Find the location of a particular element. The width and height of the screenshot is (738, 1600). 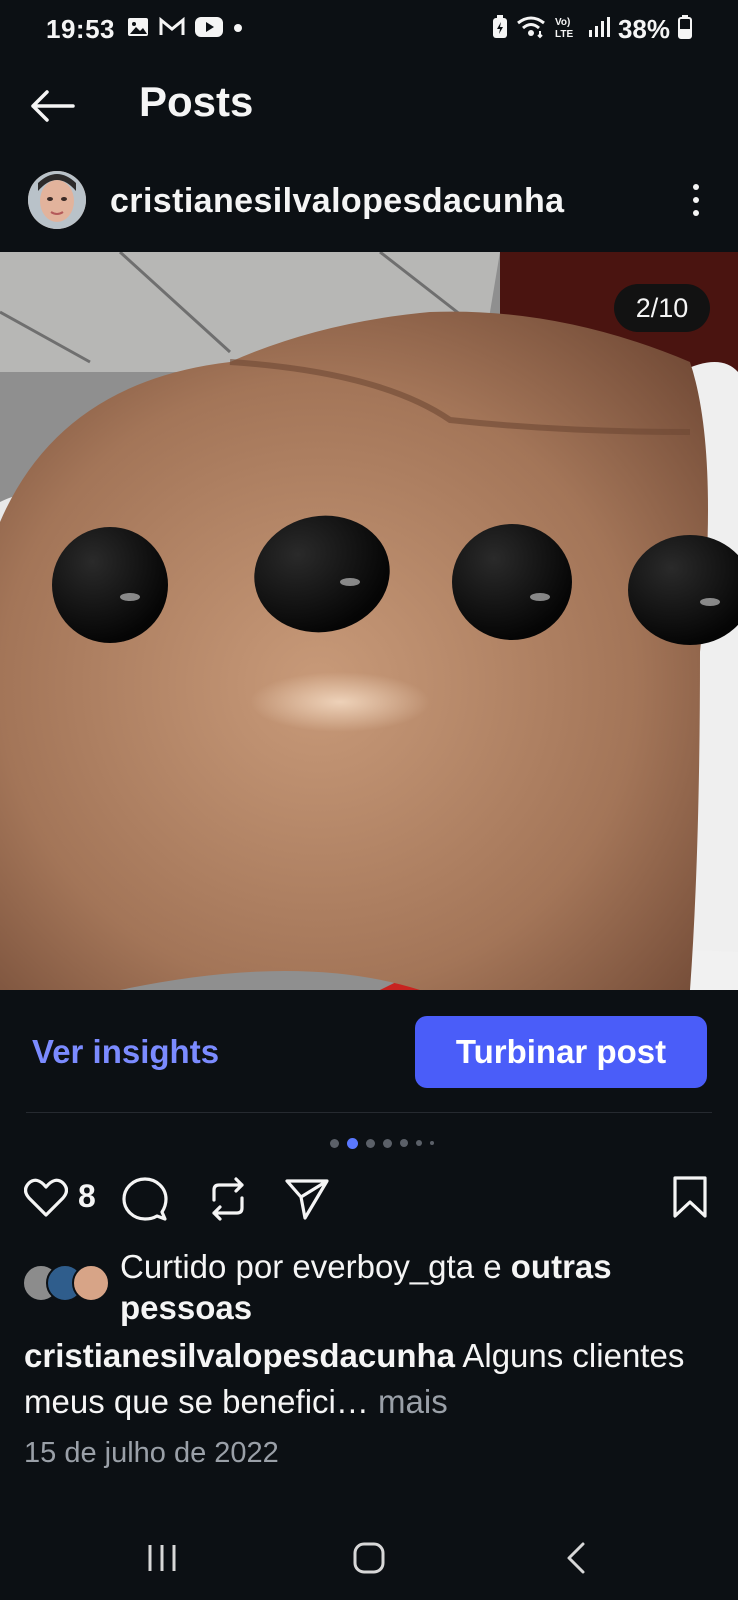

caption-username: cristianesilvalopesdacunha is located at coordinates (239, 1355).